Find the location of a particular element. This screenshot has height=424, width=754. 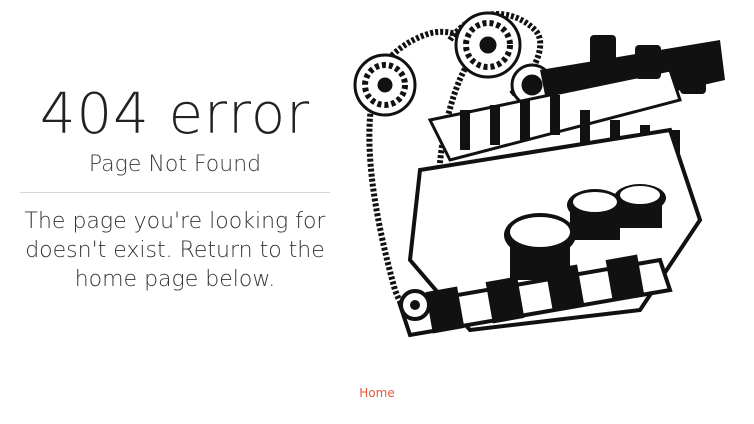

error-title: 404 error is located at coordinates (175, 114).